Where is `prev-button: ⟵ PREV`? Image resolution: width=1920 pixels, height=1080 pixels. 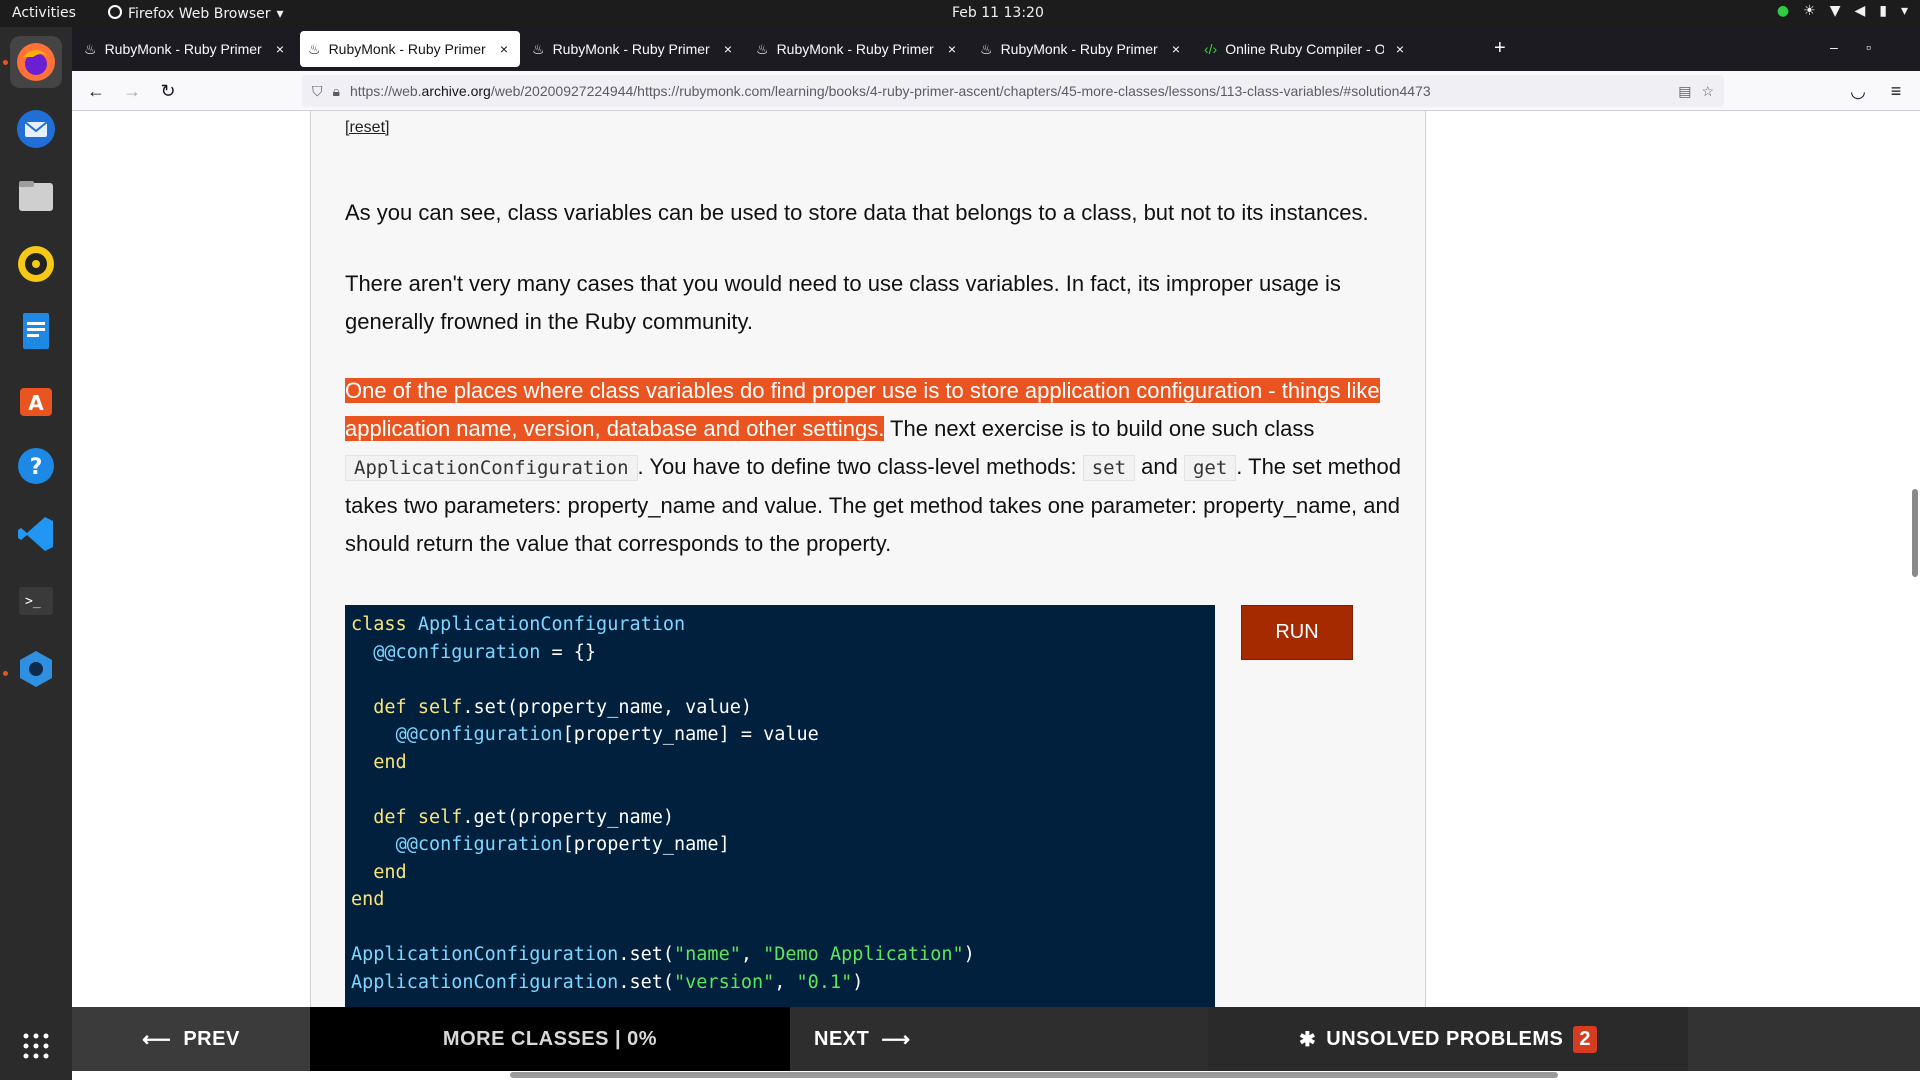
prev-button: ⟵ PREV is located at coordinates (191, 1039).